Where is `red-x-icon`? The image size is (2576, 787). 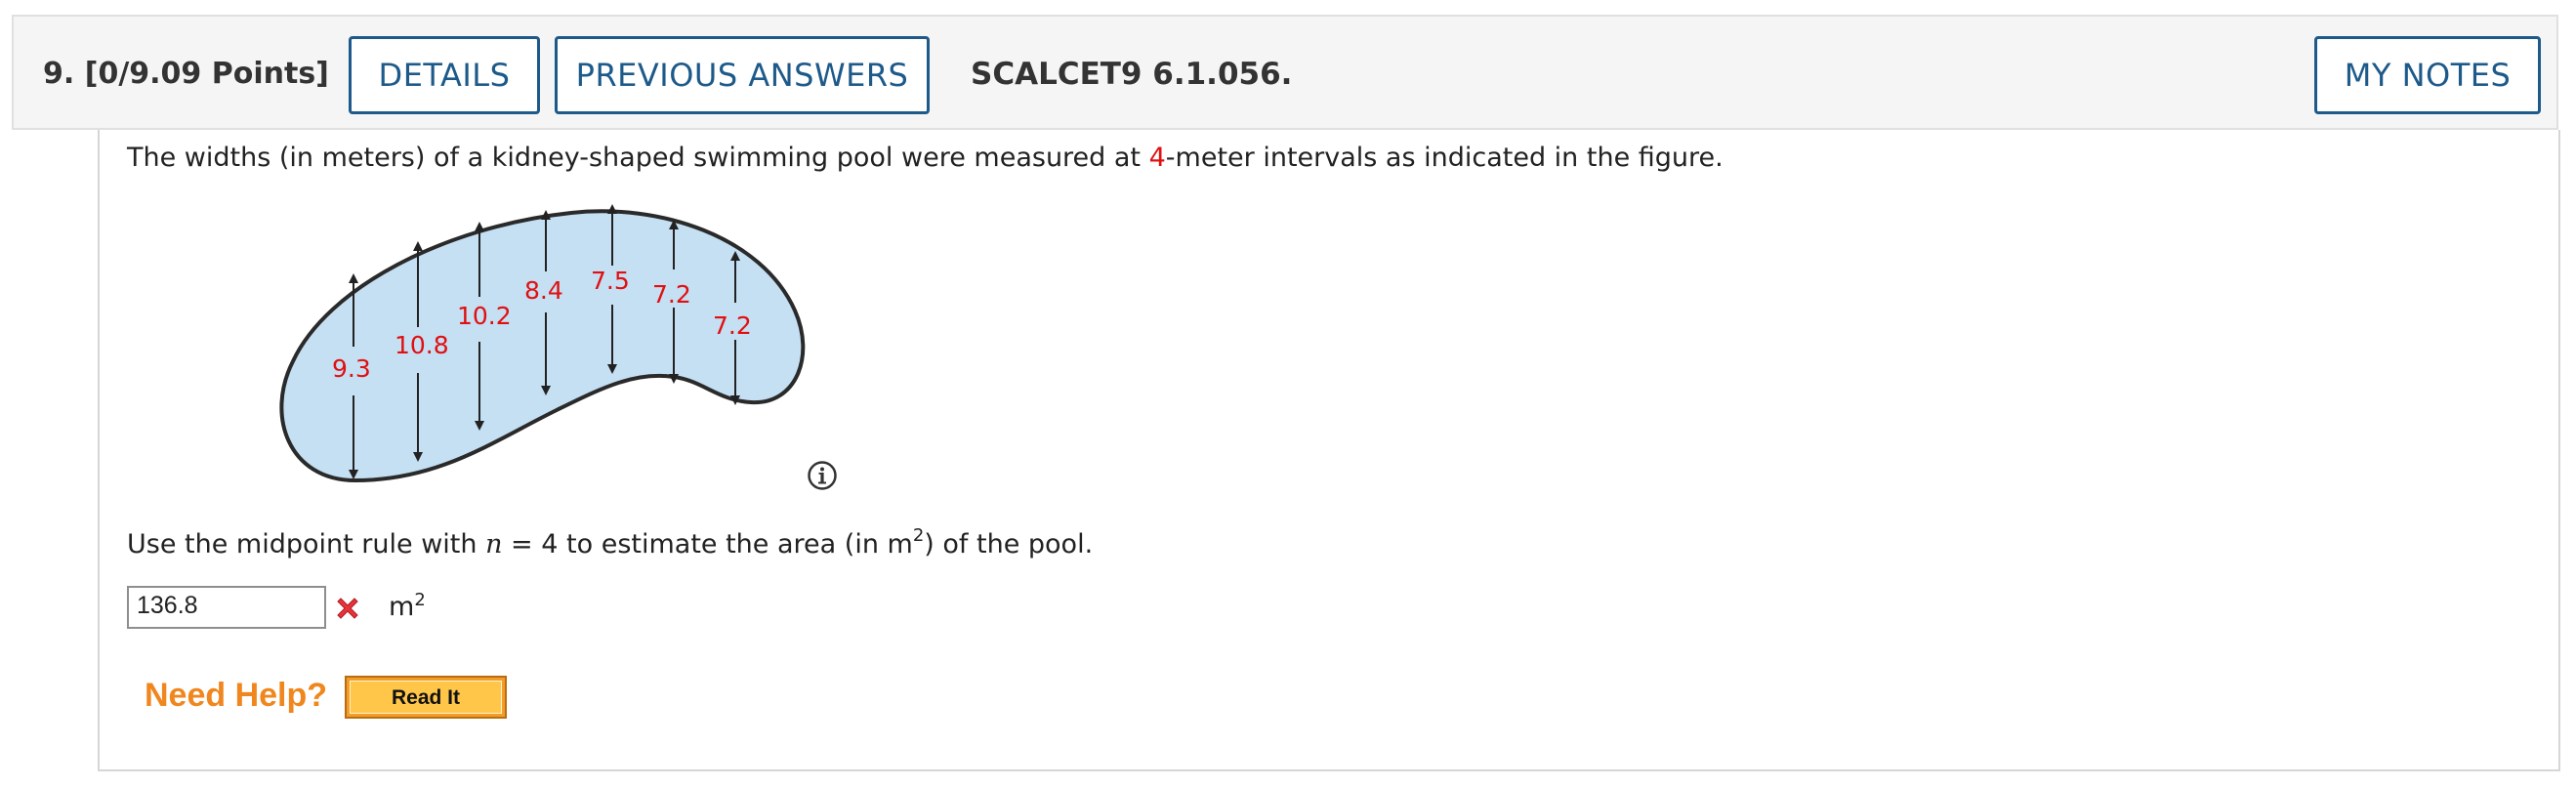 red-x-icon is located at coordinates (347, 609).